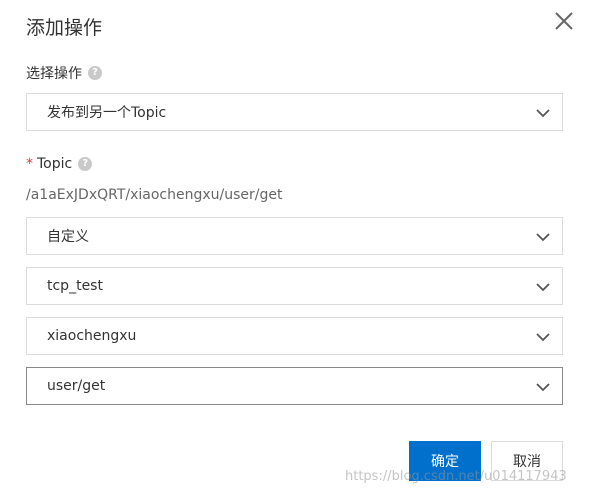 Image resolution: width=589 pixels, height=496 pixels. I want to click on device-select: xiaochengxu, so click(294, 336).